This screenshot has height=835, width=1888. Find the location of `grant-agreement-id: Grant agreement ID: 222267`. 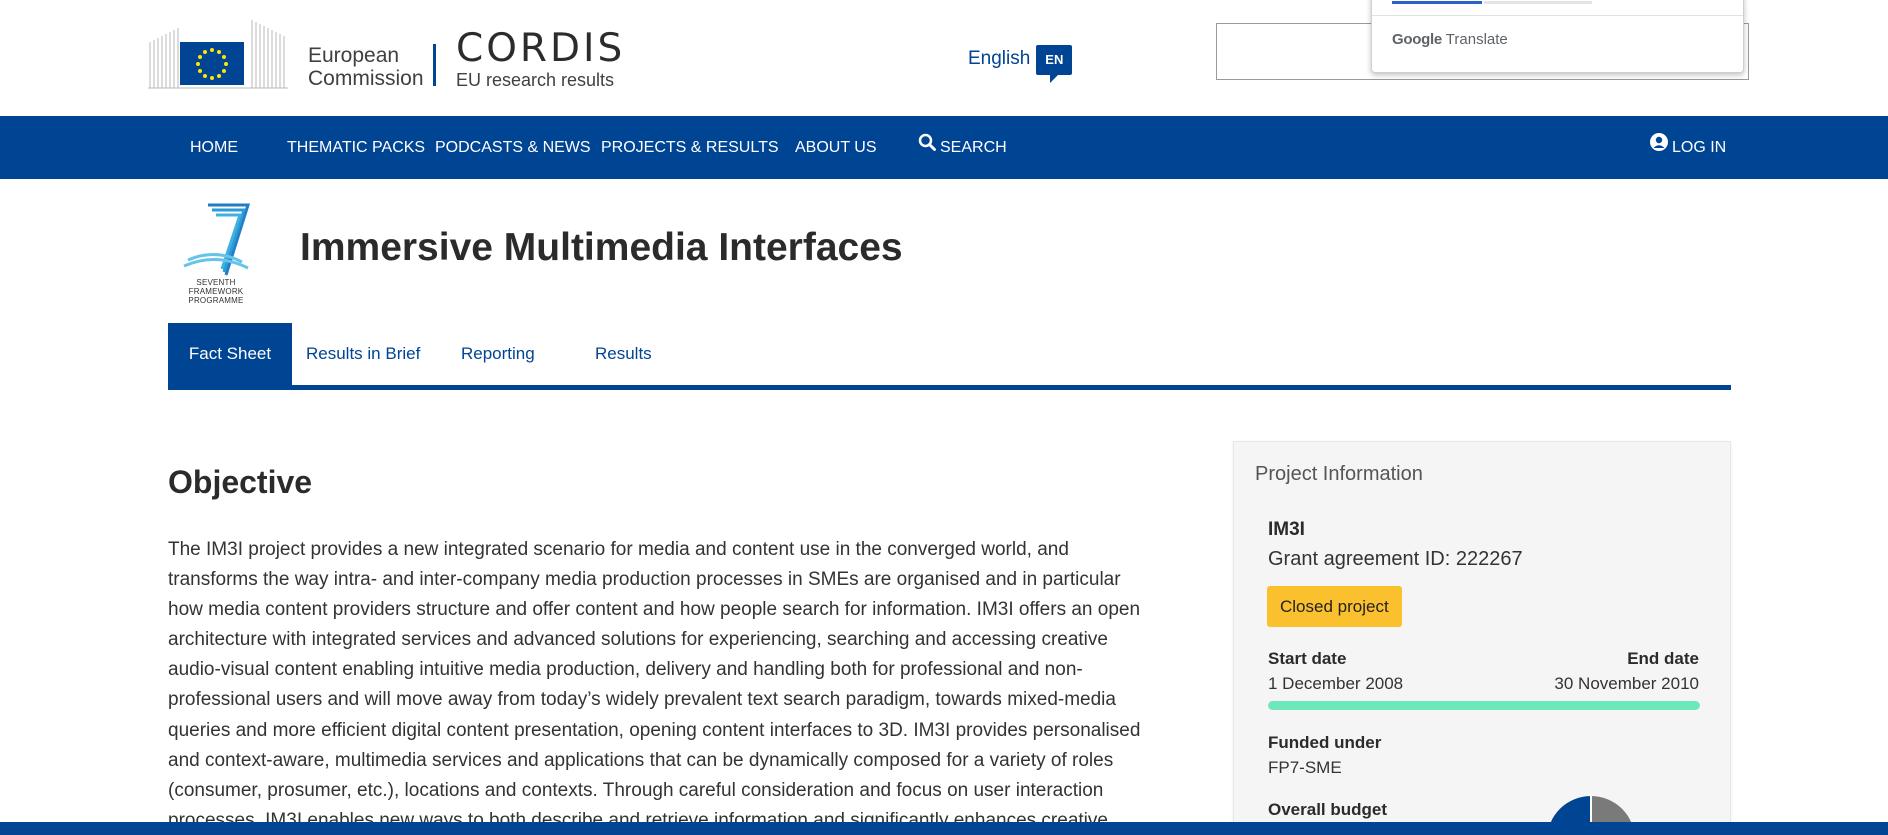

grant-agreement-id: Grant agreement ID: 222267 is located at coordinates (1395, 559).